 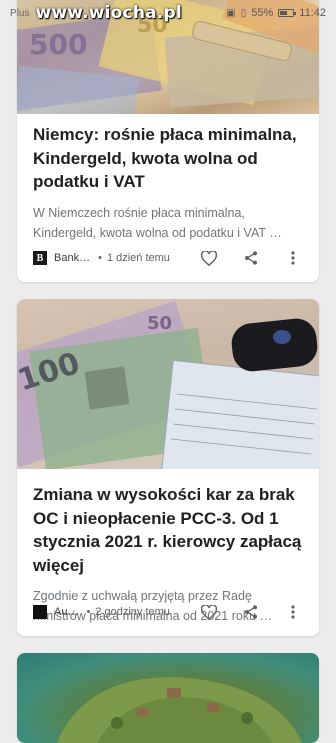 What do you see at coordinates (312, 13) in the screenshot?
I see `clock: 11:42` at bounding box center [312, 13].